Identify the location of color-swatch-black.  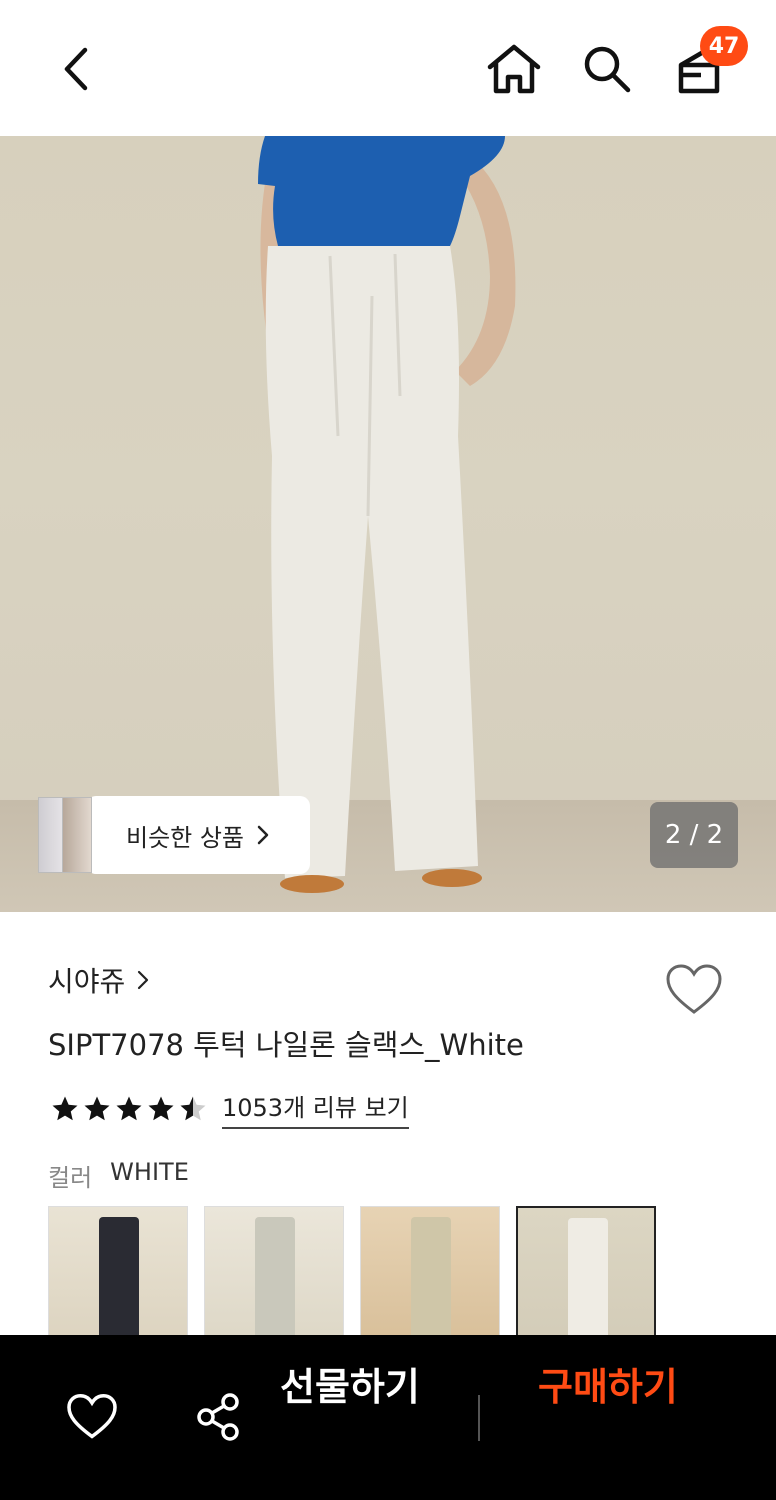
(118, 1276).